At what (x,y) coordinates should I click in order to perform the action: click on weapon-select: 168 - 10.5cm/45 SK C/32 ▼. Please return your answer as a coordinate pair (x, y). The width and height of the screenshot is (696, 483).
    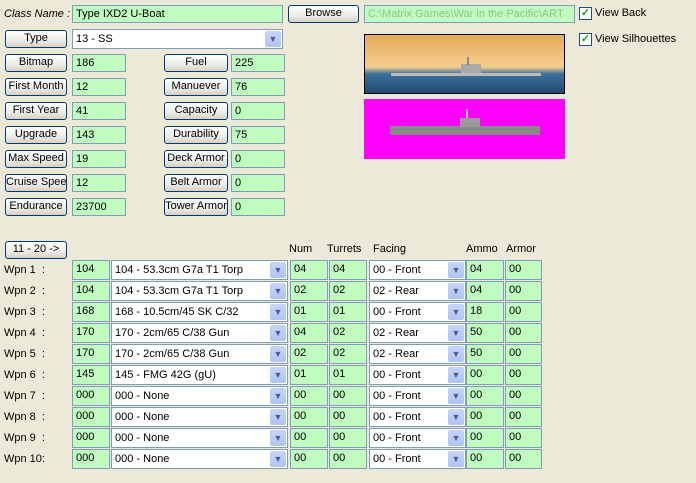
    Looking at the image, I should click on (199, 312).